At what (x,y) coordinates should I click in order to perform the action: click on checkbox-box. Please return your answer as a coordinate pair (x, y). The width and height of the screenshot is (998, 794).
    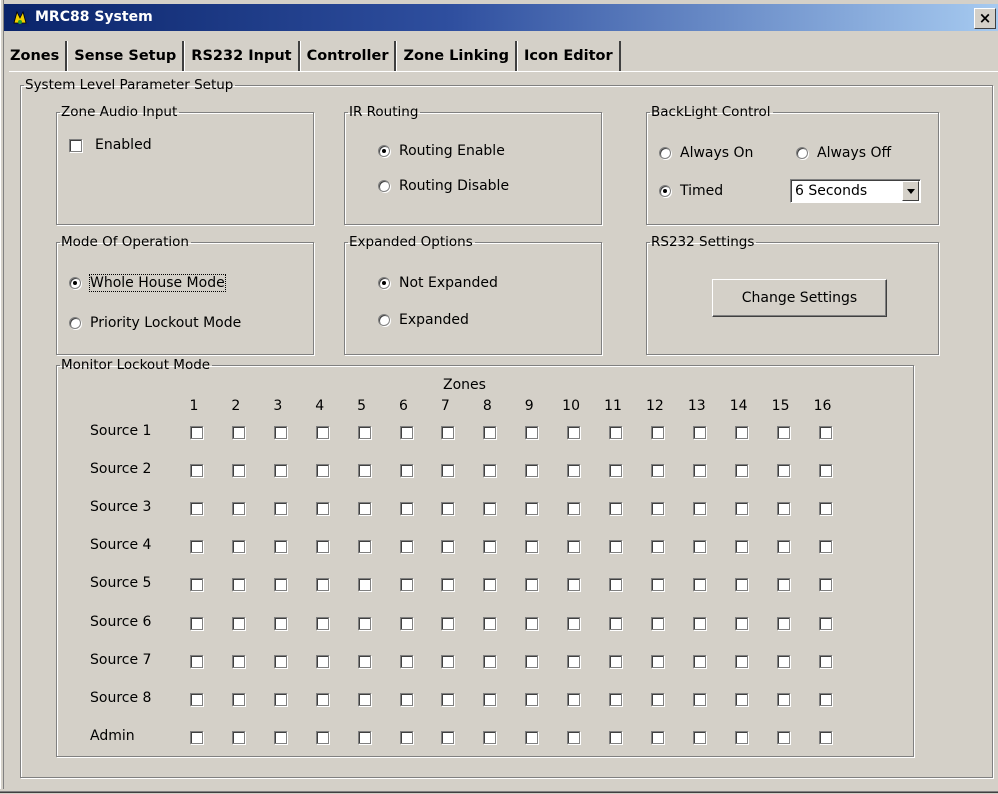
    Looking at the image, I should click on (75, 145).